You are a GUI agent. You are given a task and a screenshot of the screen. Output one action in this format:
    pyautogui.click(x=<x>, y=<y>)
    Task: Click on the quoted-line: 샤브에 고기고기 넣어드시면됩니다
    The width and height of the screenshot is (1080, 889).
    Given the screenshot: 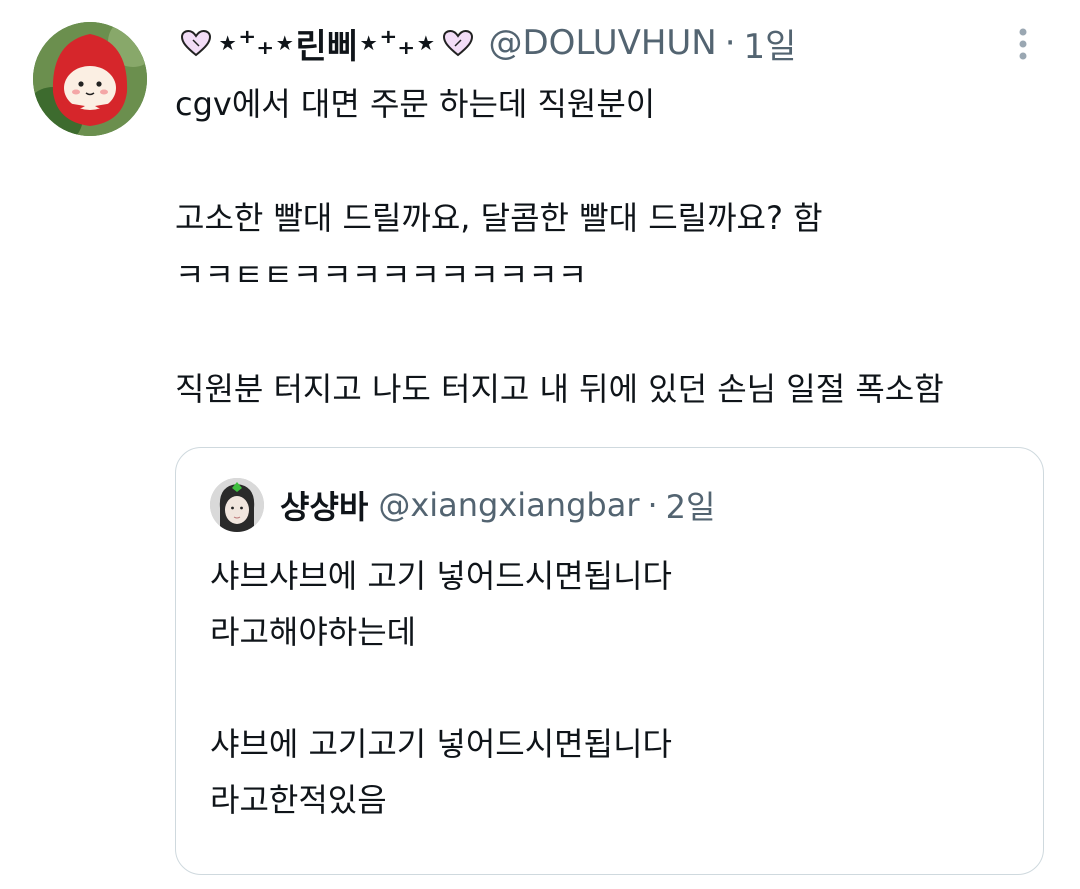 What is the action you would take?
    pyautogui.click(x=441, y=744)
    